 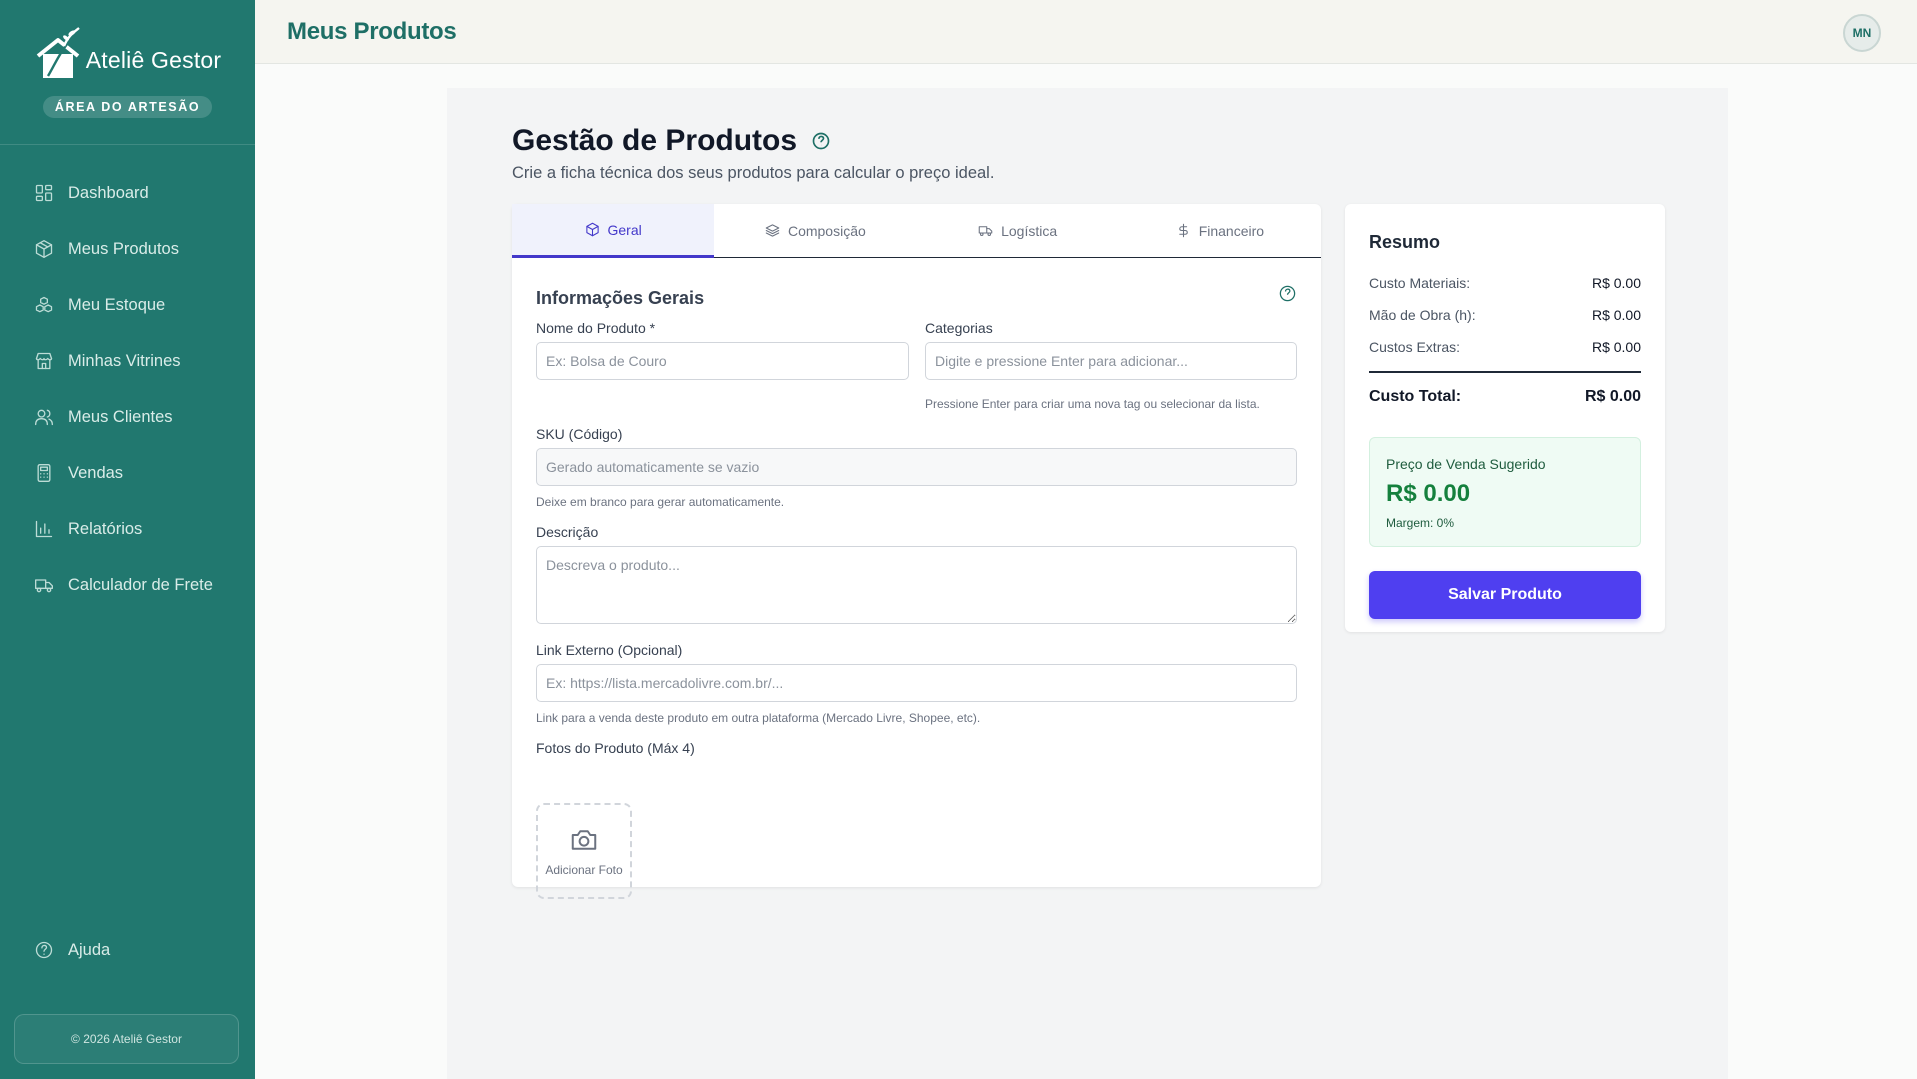 What do you see at coordinates (1029, 230) in the screenshot?
I see `tab-label: Logística` at bounding box center [1029, 230].